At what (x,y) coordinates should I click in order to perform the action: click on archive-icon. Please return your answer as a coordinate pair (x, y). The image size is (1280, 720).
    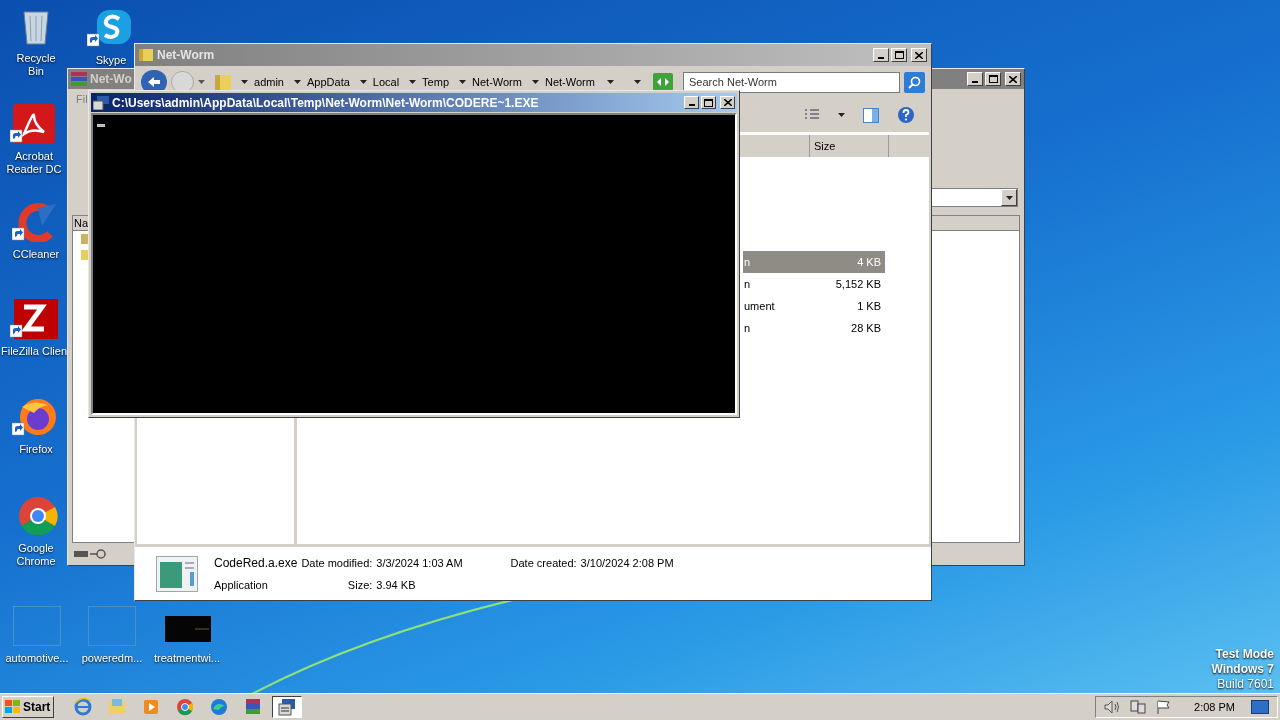
    Looking at the image, I should click on (79, 79).